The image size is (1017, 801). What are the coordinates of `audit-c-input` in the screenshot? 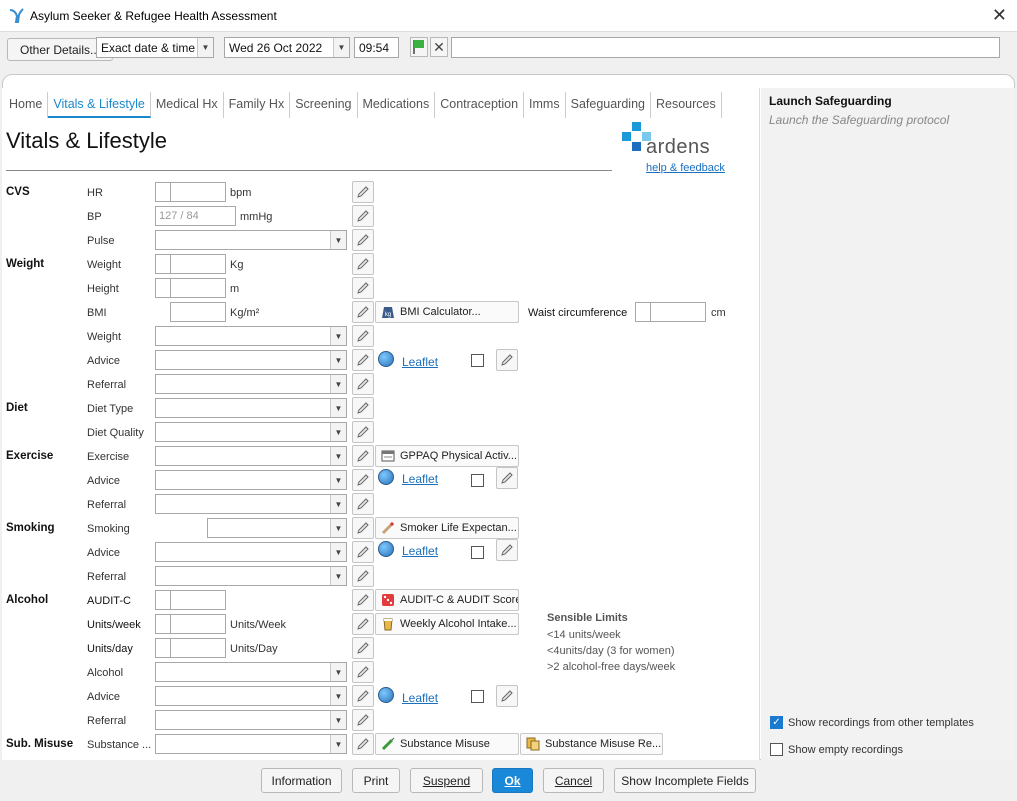 It's located at (190, 600).